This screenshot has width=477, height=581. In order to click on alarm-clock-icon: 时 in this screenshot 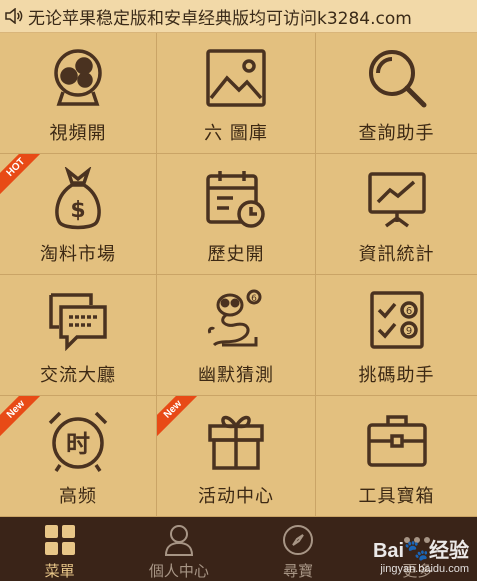, I will do `click(78, 441)`.